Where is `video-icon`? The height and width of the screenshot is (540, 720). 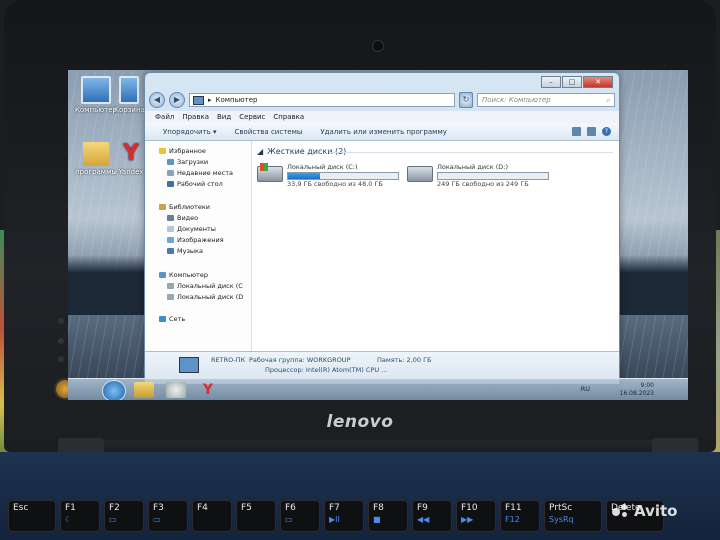
video-icon is located at coordinates (170, 218).